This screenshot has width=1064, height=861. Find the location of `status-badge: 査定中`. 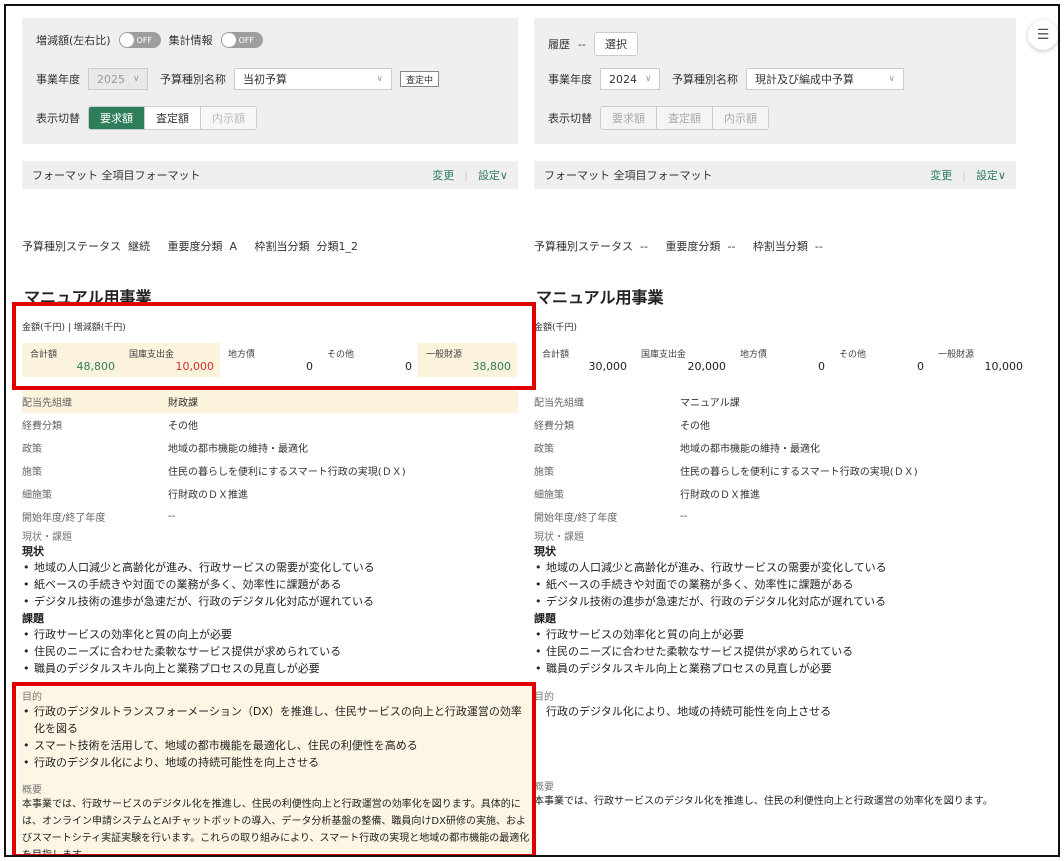

status-badge: 査定中 is located at coordinates (420, 79).